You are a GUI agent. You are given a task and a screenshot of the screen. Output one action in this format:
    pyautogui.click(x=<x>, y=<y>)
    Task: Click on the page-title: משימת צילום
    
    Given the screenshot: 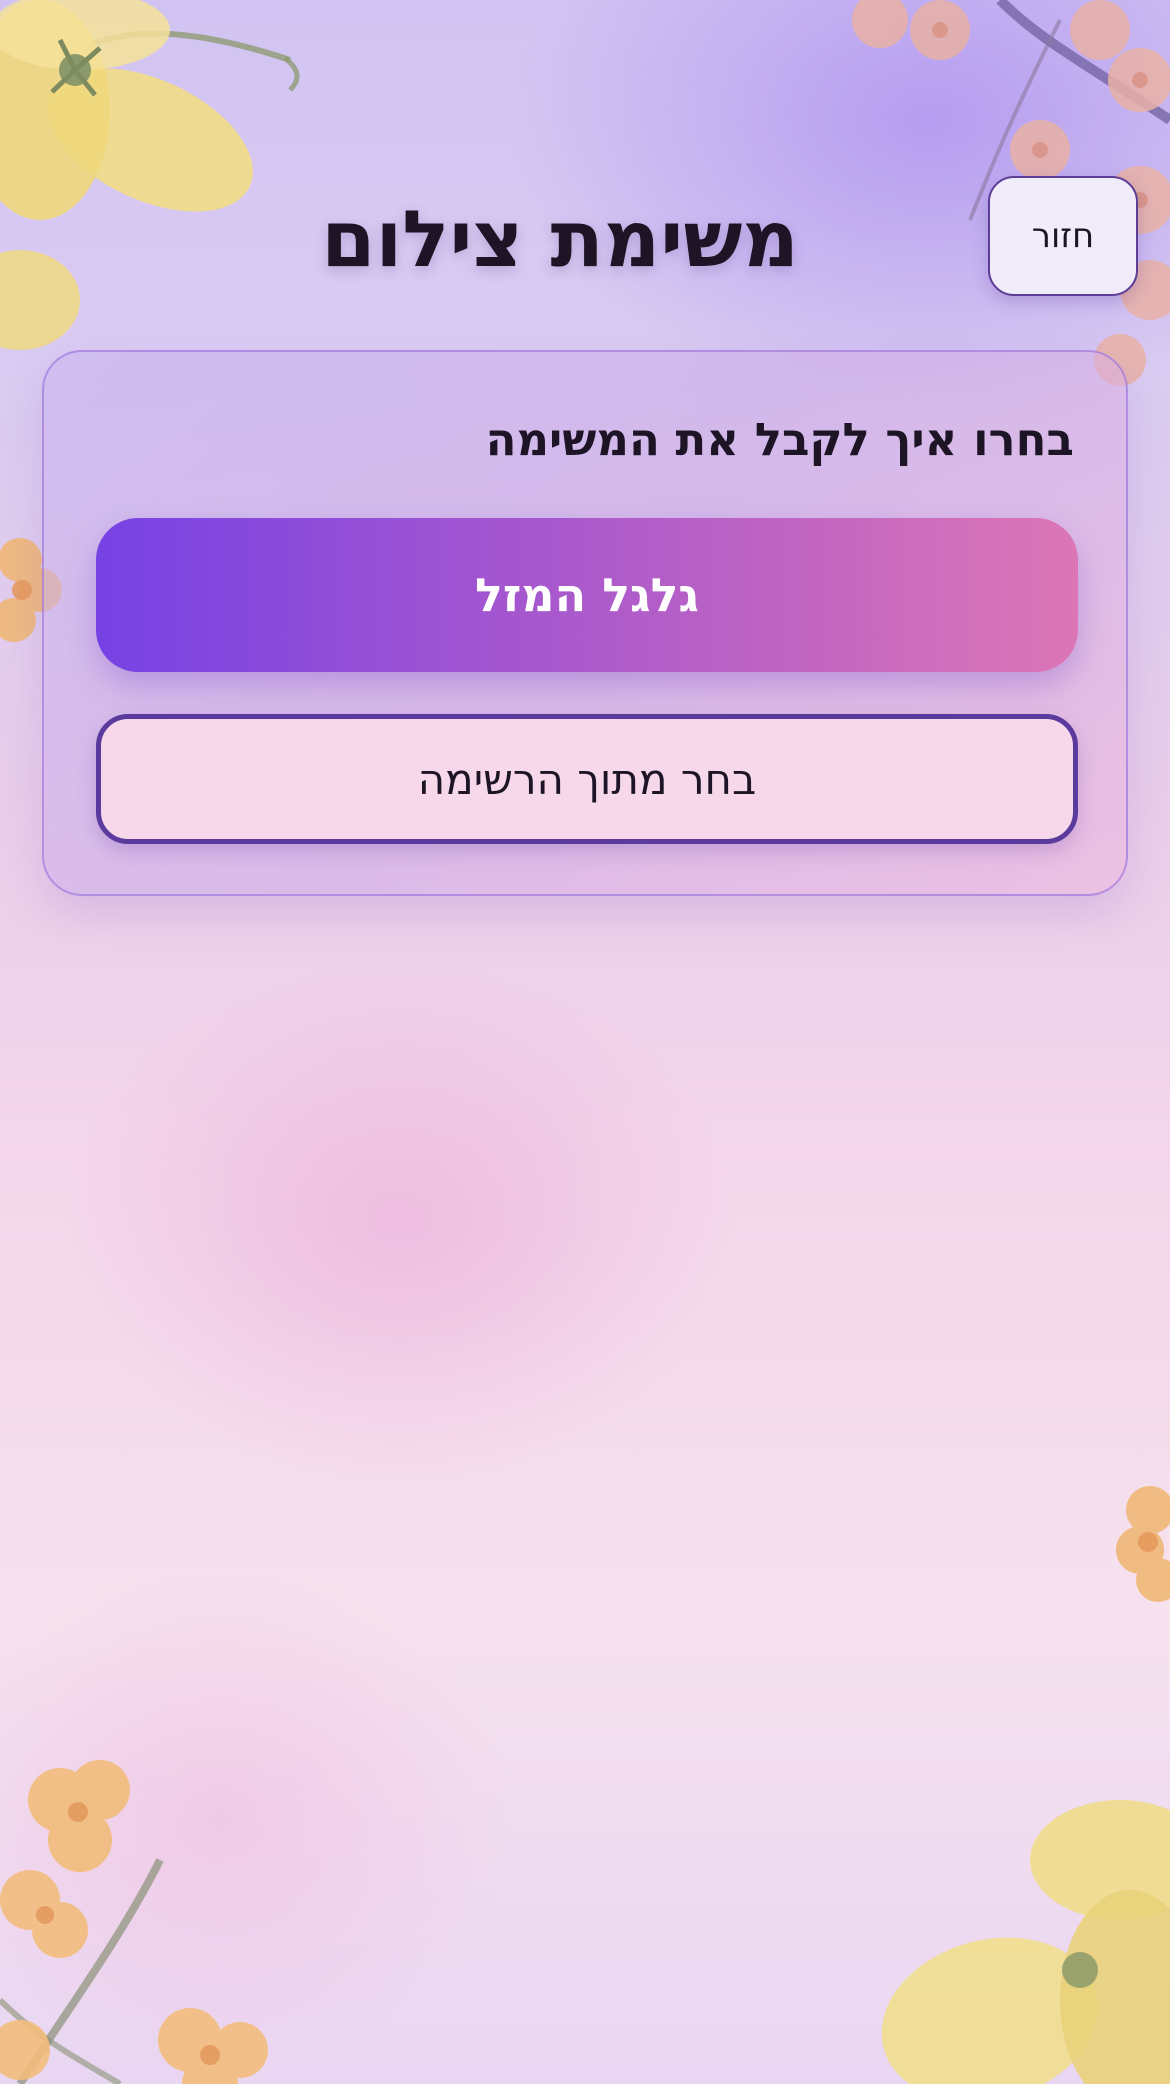 What is the action you would take?
    pyautogui.click(x=560, y=240)
    